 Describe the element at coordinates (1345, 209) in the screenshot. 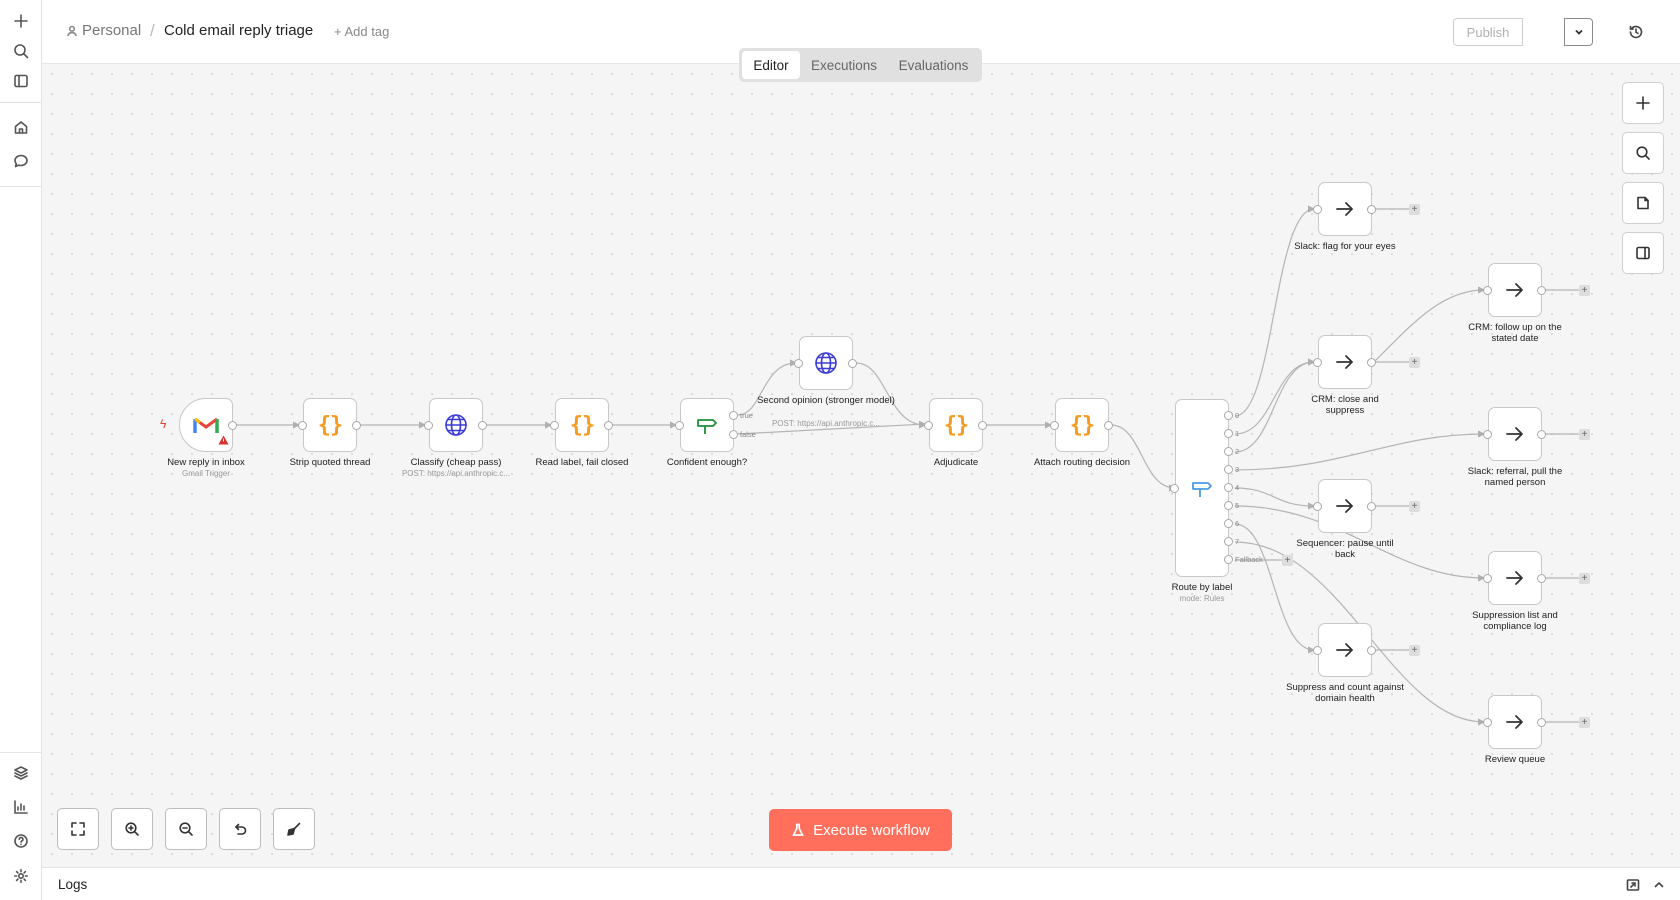

I see `node-slack-flag` at that location.